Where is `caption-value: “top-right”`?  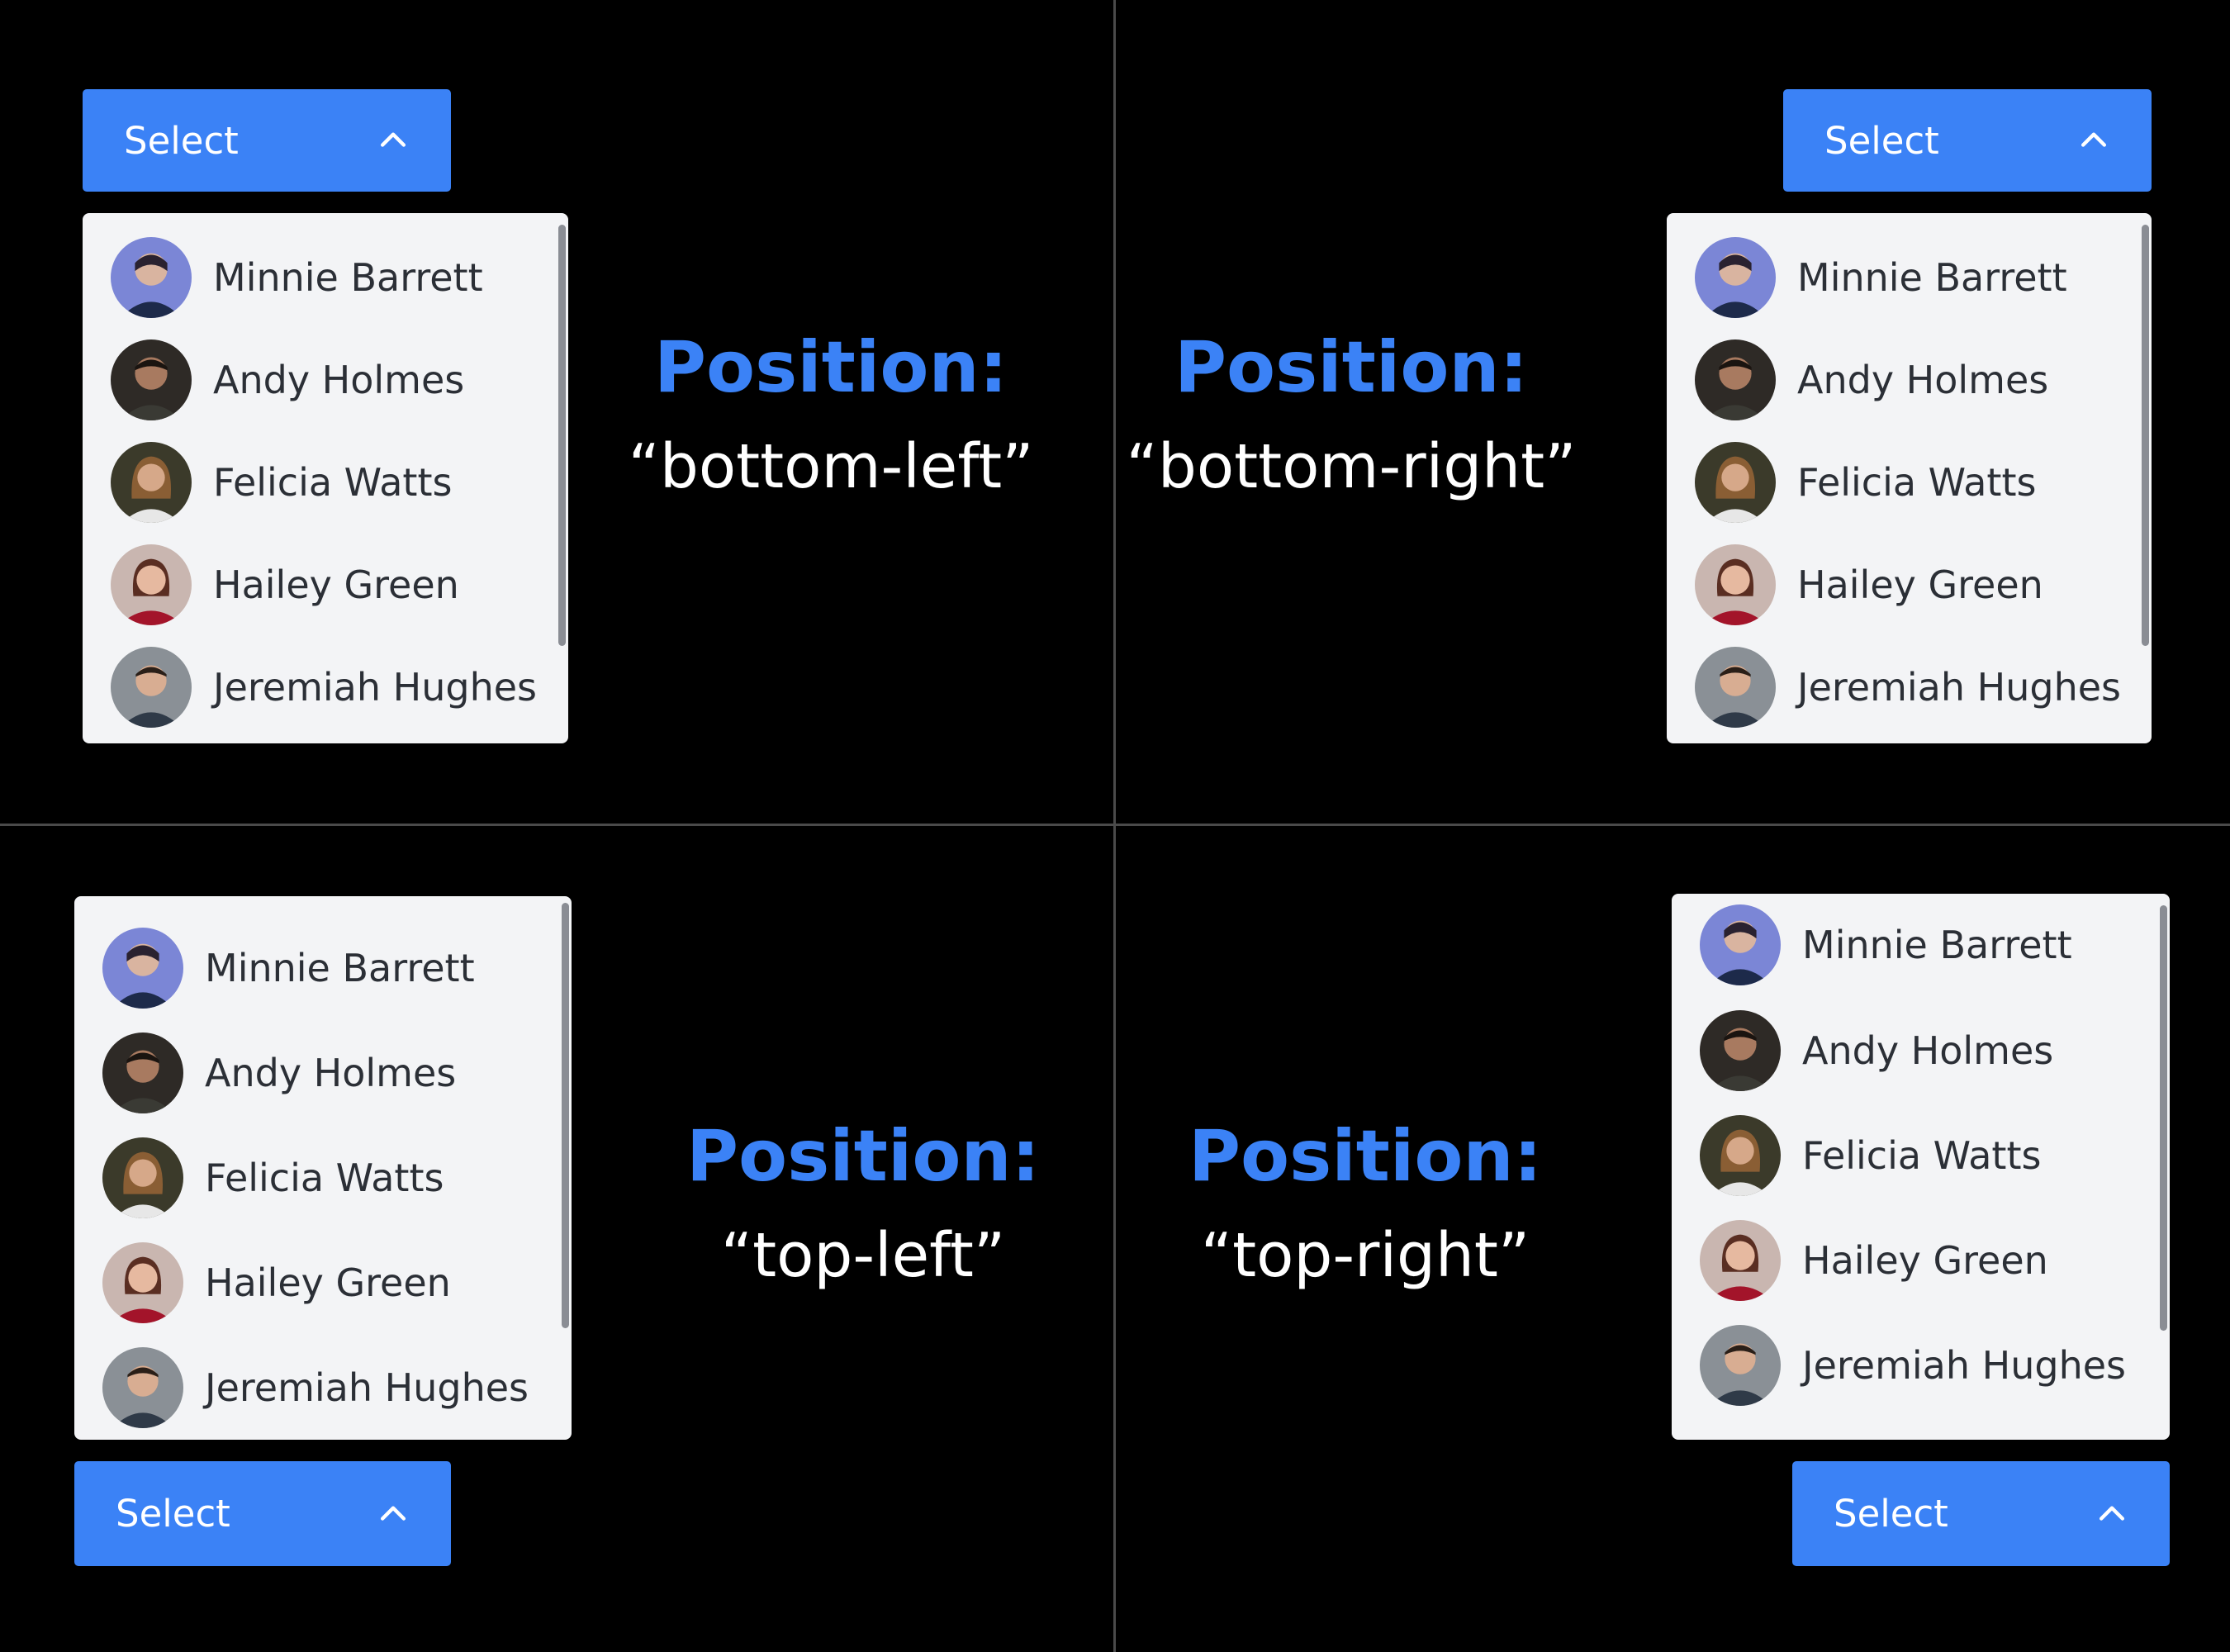 caption-value: “top-right” is located at coordinates (1365, 1255).